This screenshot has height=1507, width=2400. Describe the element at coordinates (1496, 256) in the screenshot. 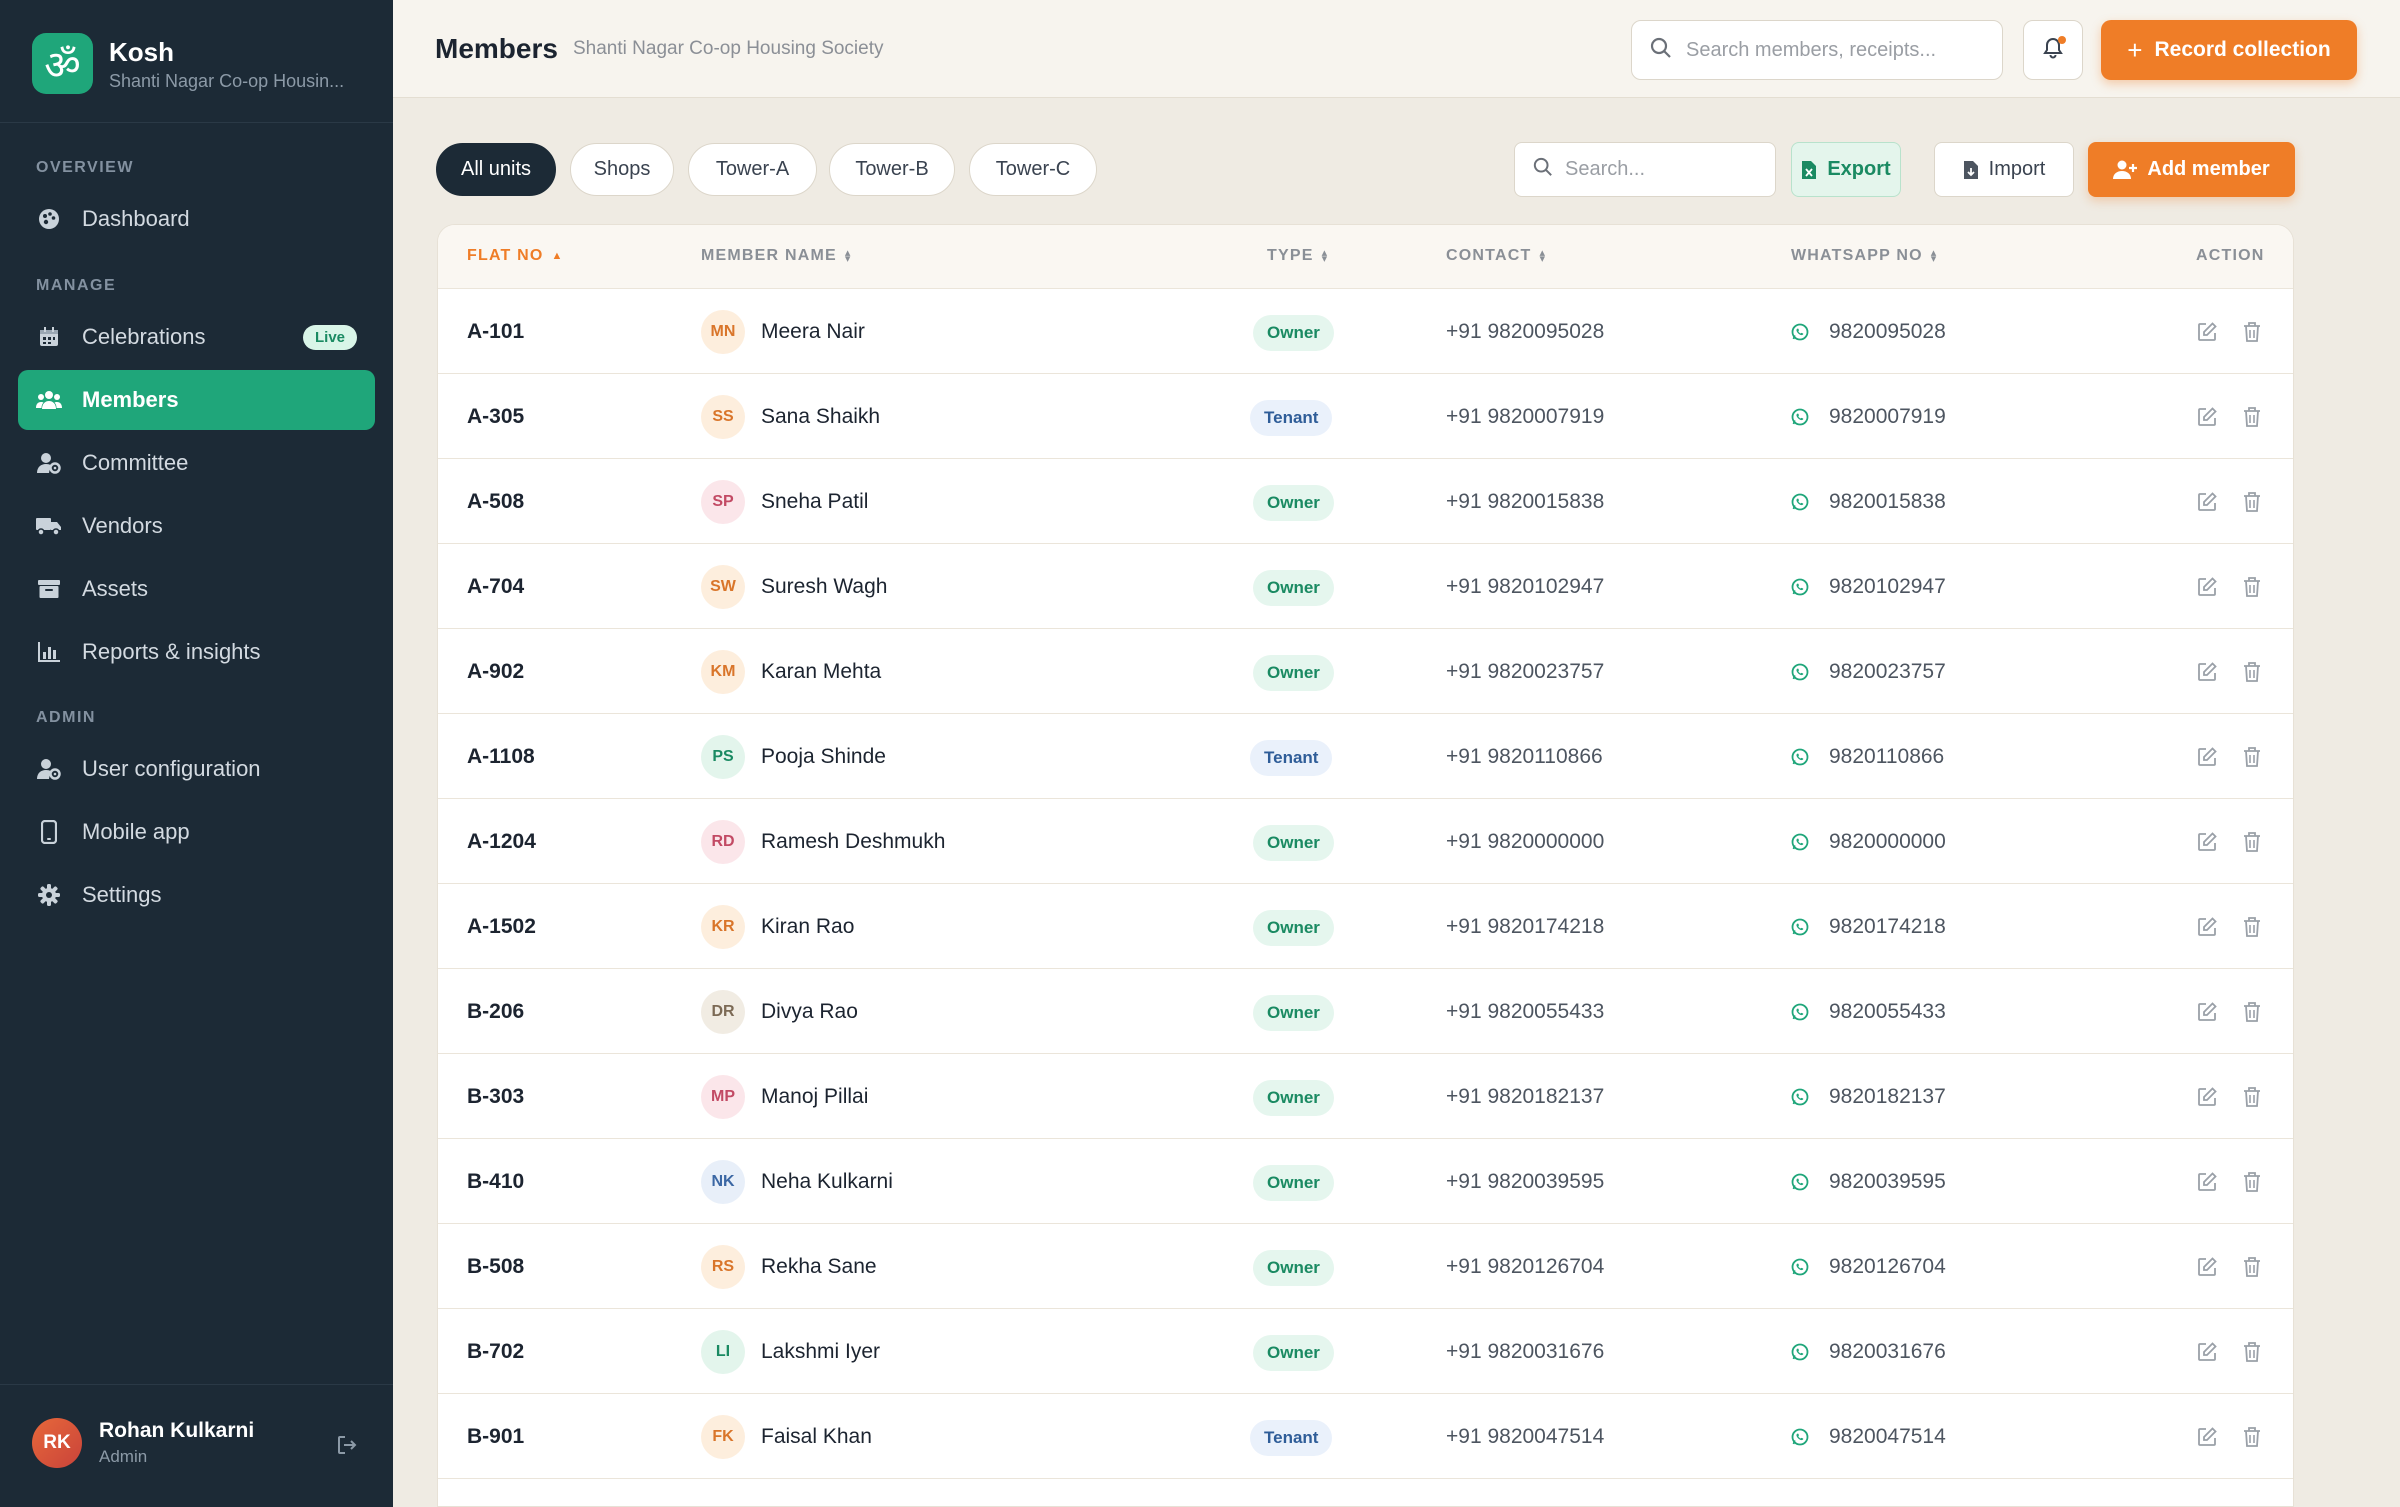

I see `column-header-contact: CONTACT ▴ ▾` at that location.